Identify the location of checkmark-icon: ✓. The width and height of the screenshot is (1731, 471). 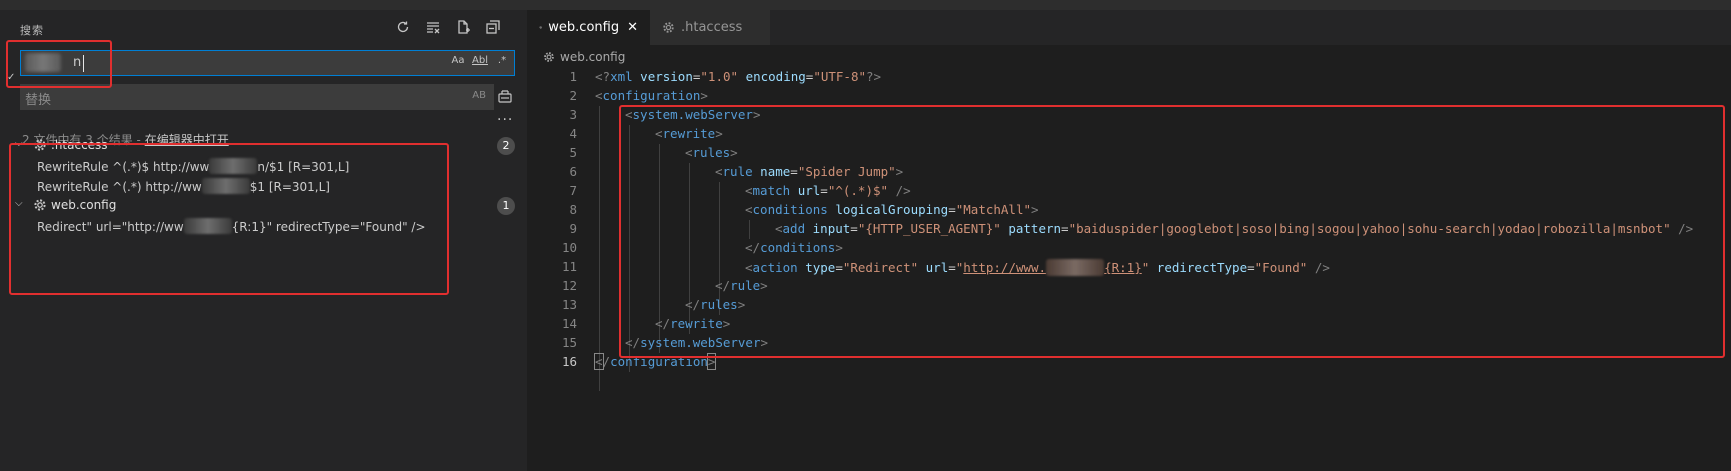
(11, 77).